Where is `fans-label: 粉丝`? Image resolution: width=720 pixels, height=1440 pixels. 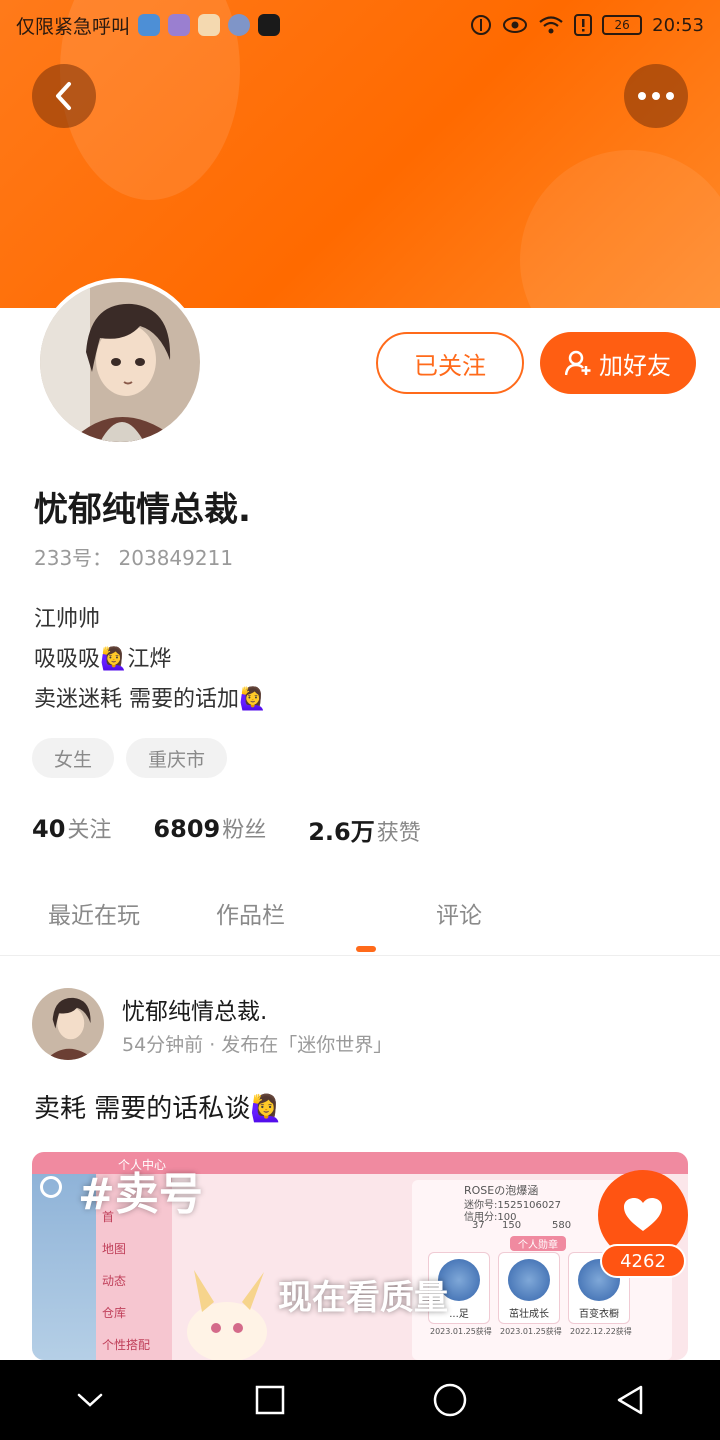 fans-label: 粉丝 is located at coordinates (244, 830).